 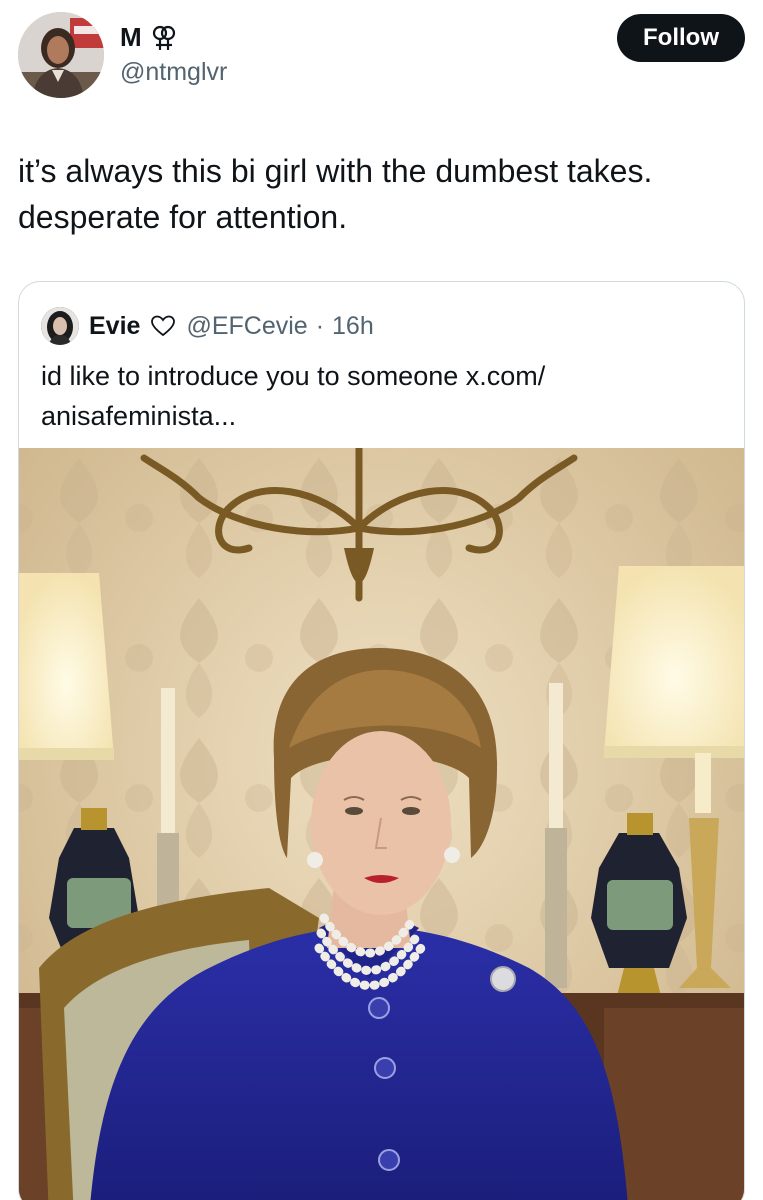 What do you see at coordinates (164, 37) in the screenshot?
I see `double-venus-icon` at bounding box center [164, 37].